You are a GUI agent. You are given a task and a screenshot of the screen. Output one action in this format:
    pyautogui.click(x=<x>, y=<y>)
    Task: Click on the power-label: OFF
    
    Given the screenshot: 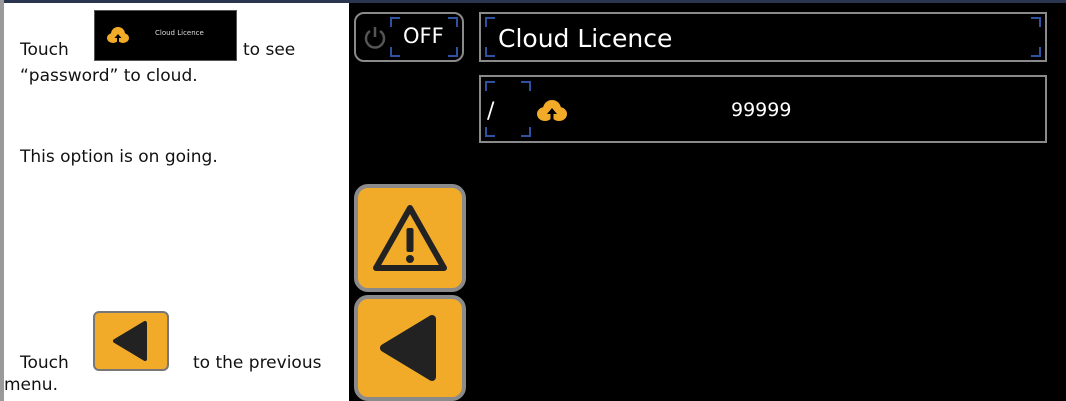 What is the action you would take?
    pyautogui.click(x=423, y=36)
    